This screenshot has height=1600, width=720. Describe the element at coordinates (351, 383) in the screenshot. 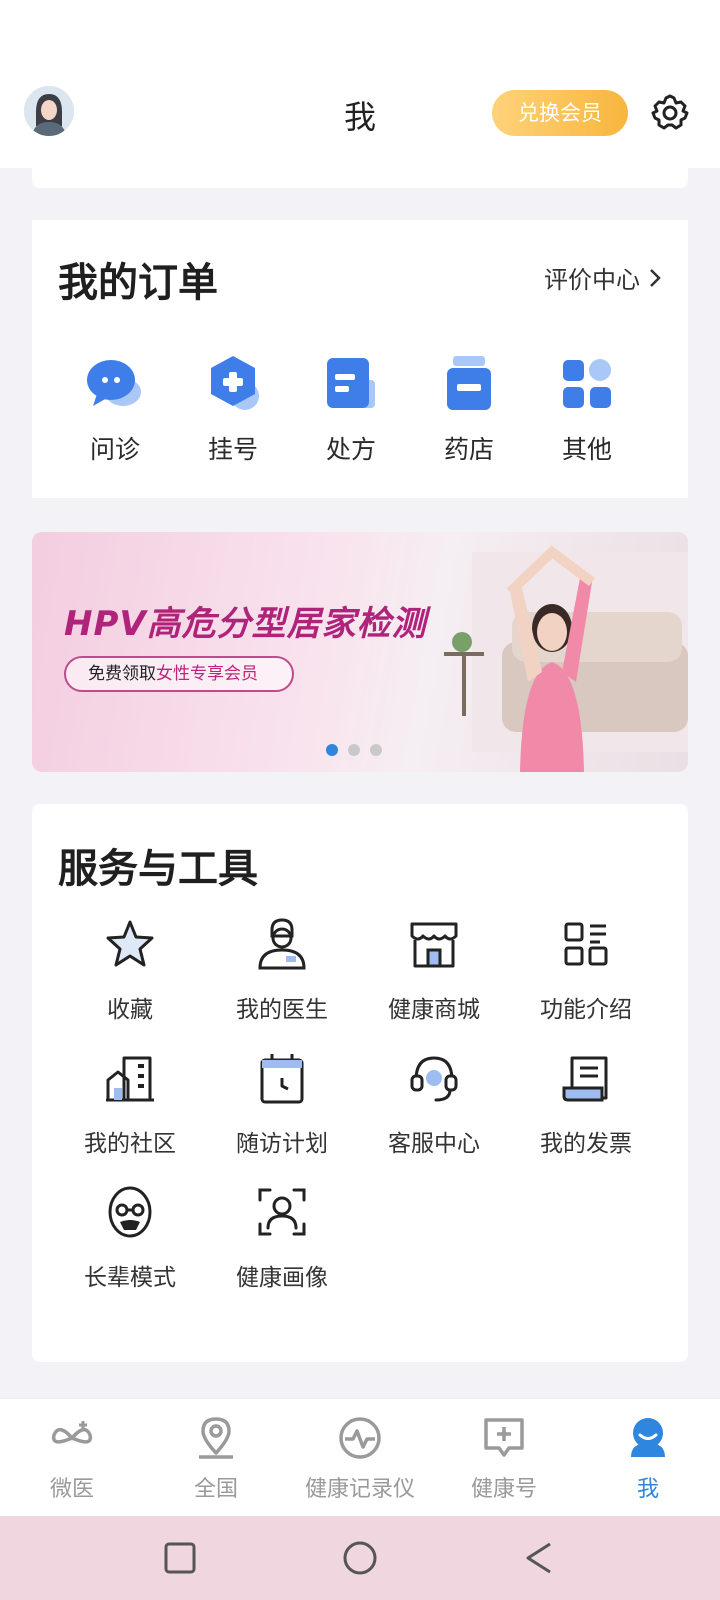

I see `prescription-icon` at that location.